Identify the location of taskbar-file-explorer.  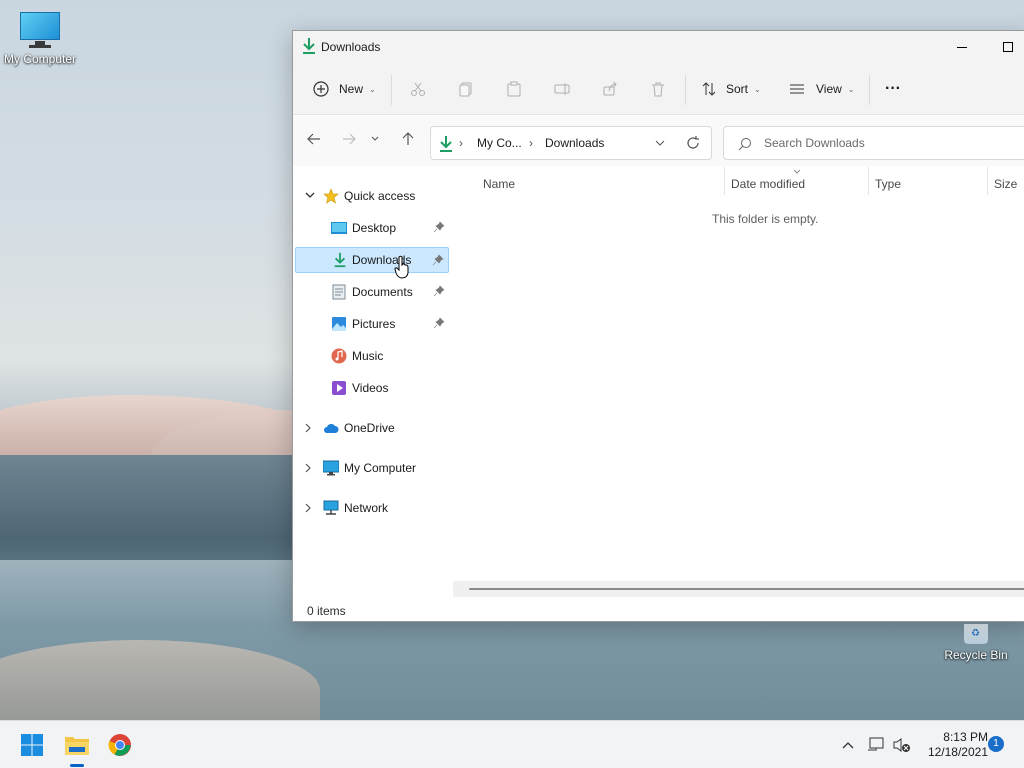
(77, 745).